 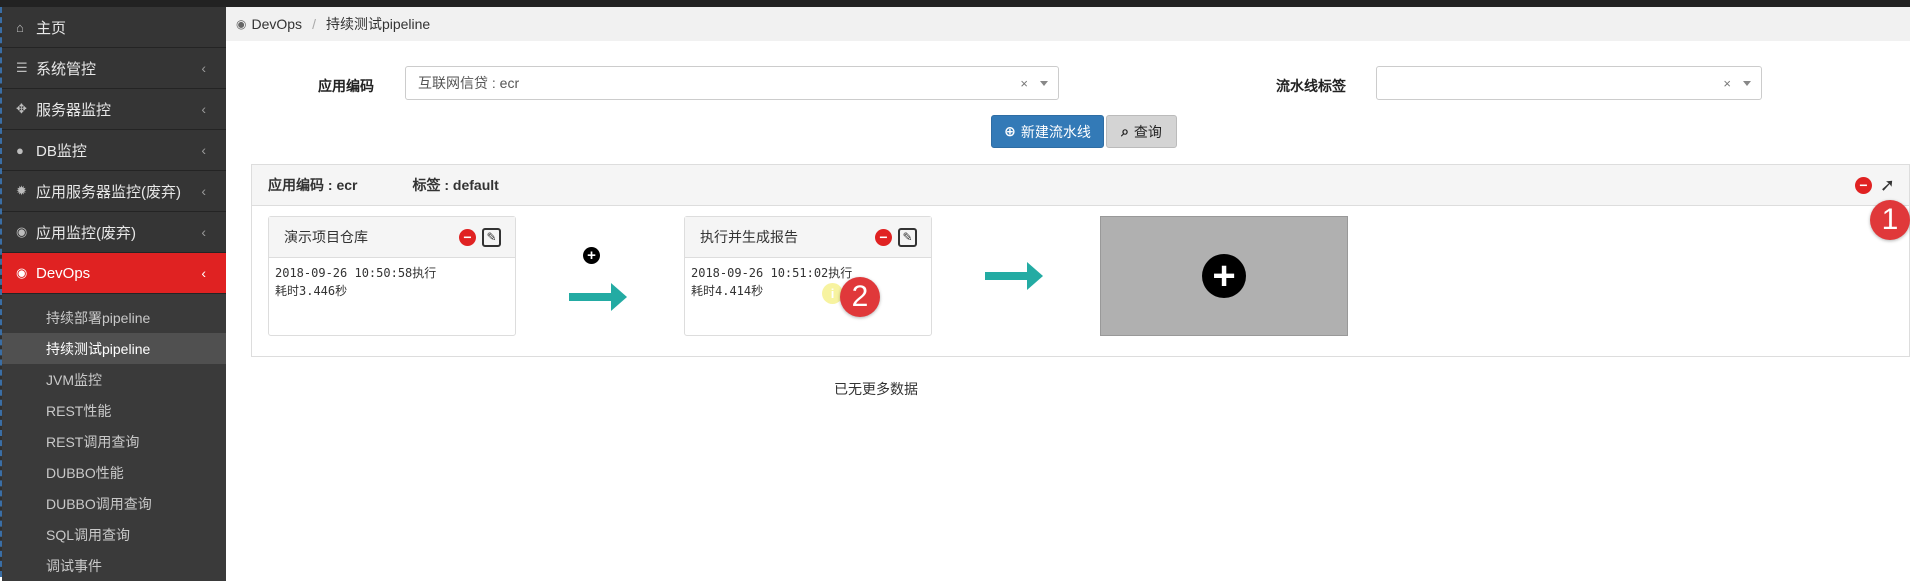 I want to click on sidebar-item-system: ☰ 系统管控 ‹, so click(x=114, y=68).